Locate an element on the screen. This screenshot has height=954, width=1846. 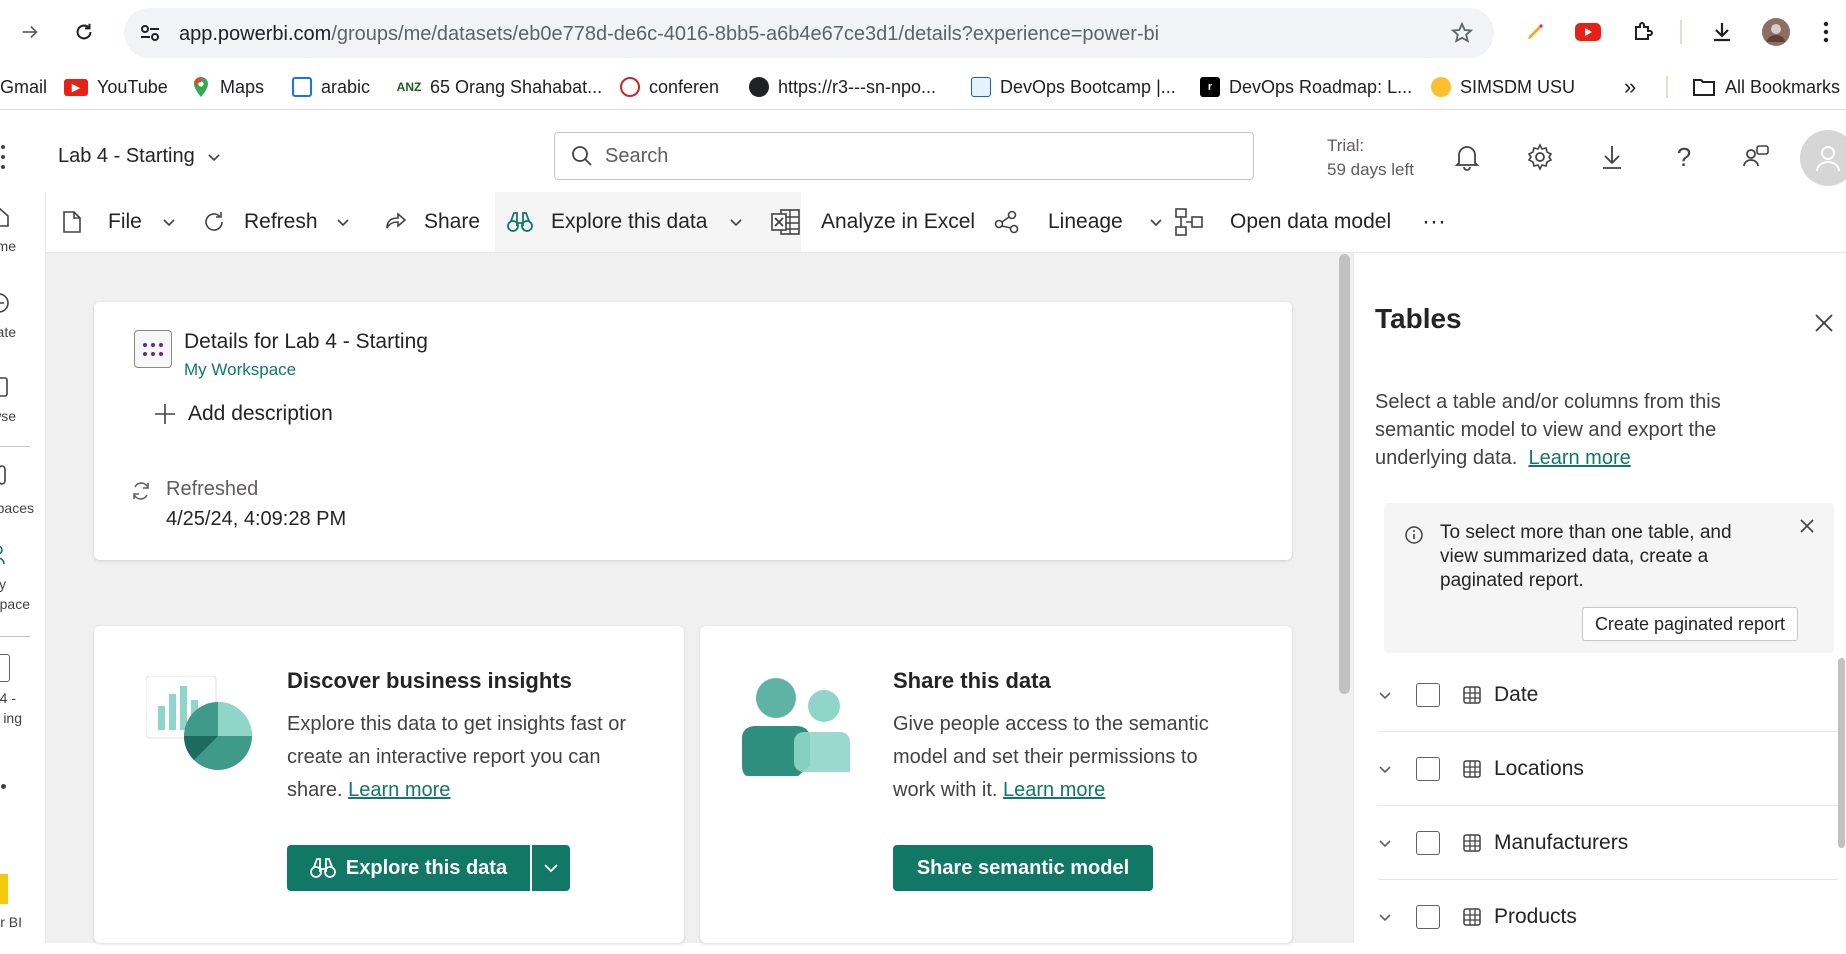
pen-extension-icon is located at coordinates (1535, 32).